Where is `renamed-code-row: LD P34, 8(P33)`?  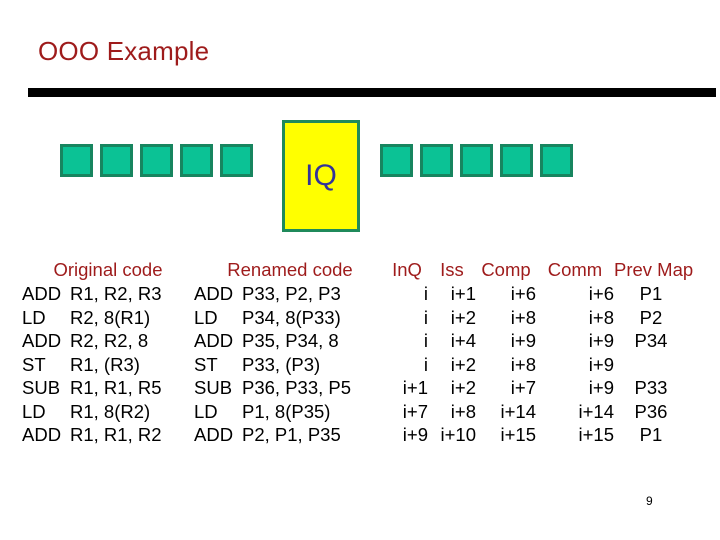 renamed-code-row: LD P34, 8(P33) is located at coordinates (290, 318).